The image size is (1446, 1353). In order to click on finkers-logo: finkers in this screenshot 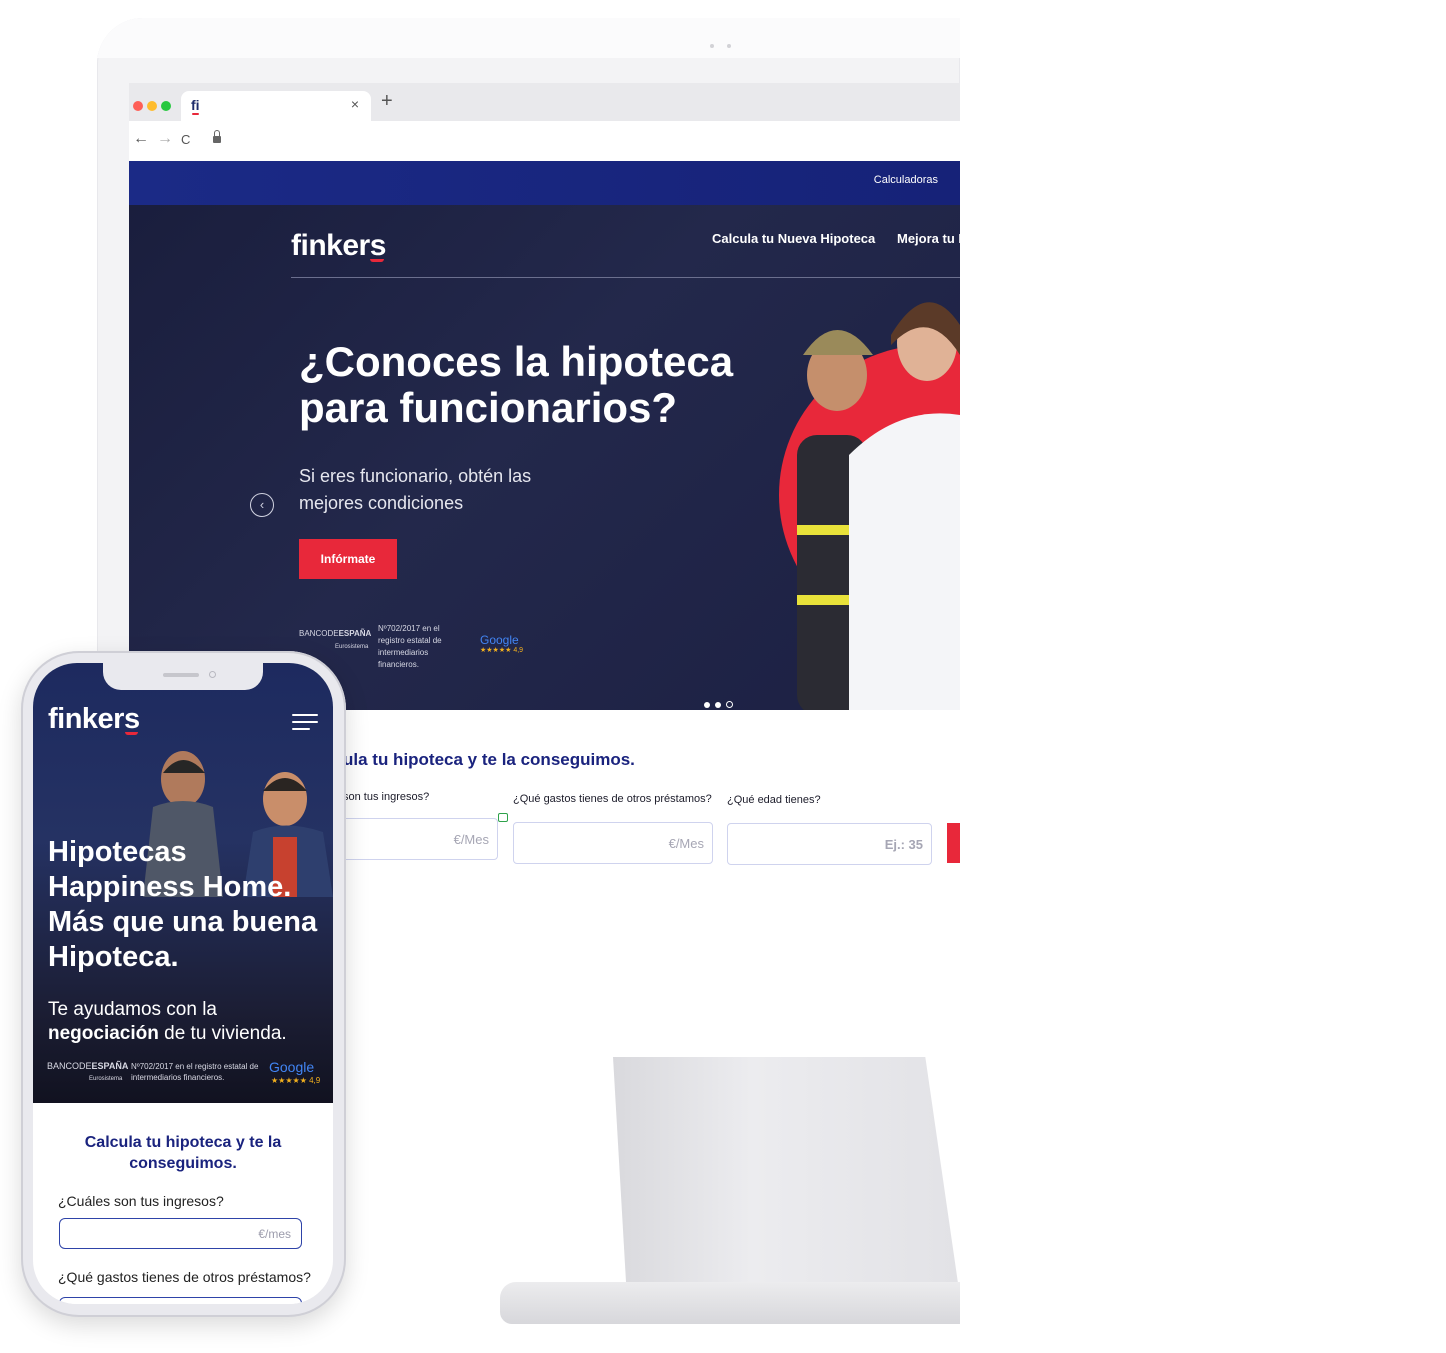, I will do `click(338, 246)`.